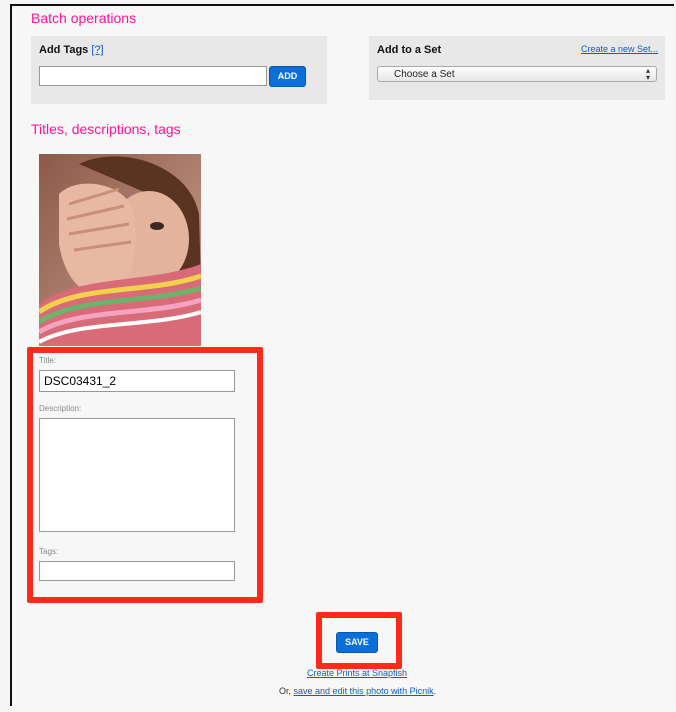 This screenshot has height=712, width=676. I want to click on add-tags-label: Add Tags, so click(64, 50).